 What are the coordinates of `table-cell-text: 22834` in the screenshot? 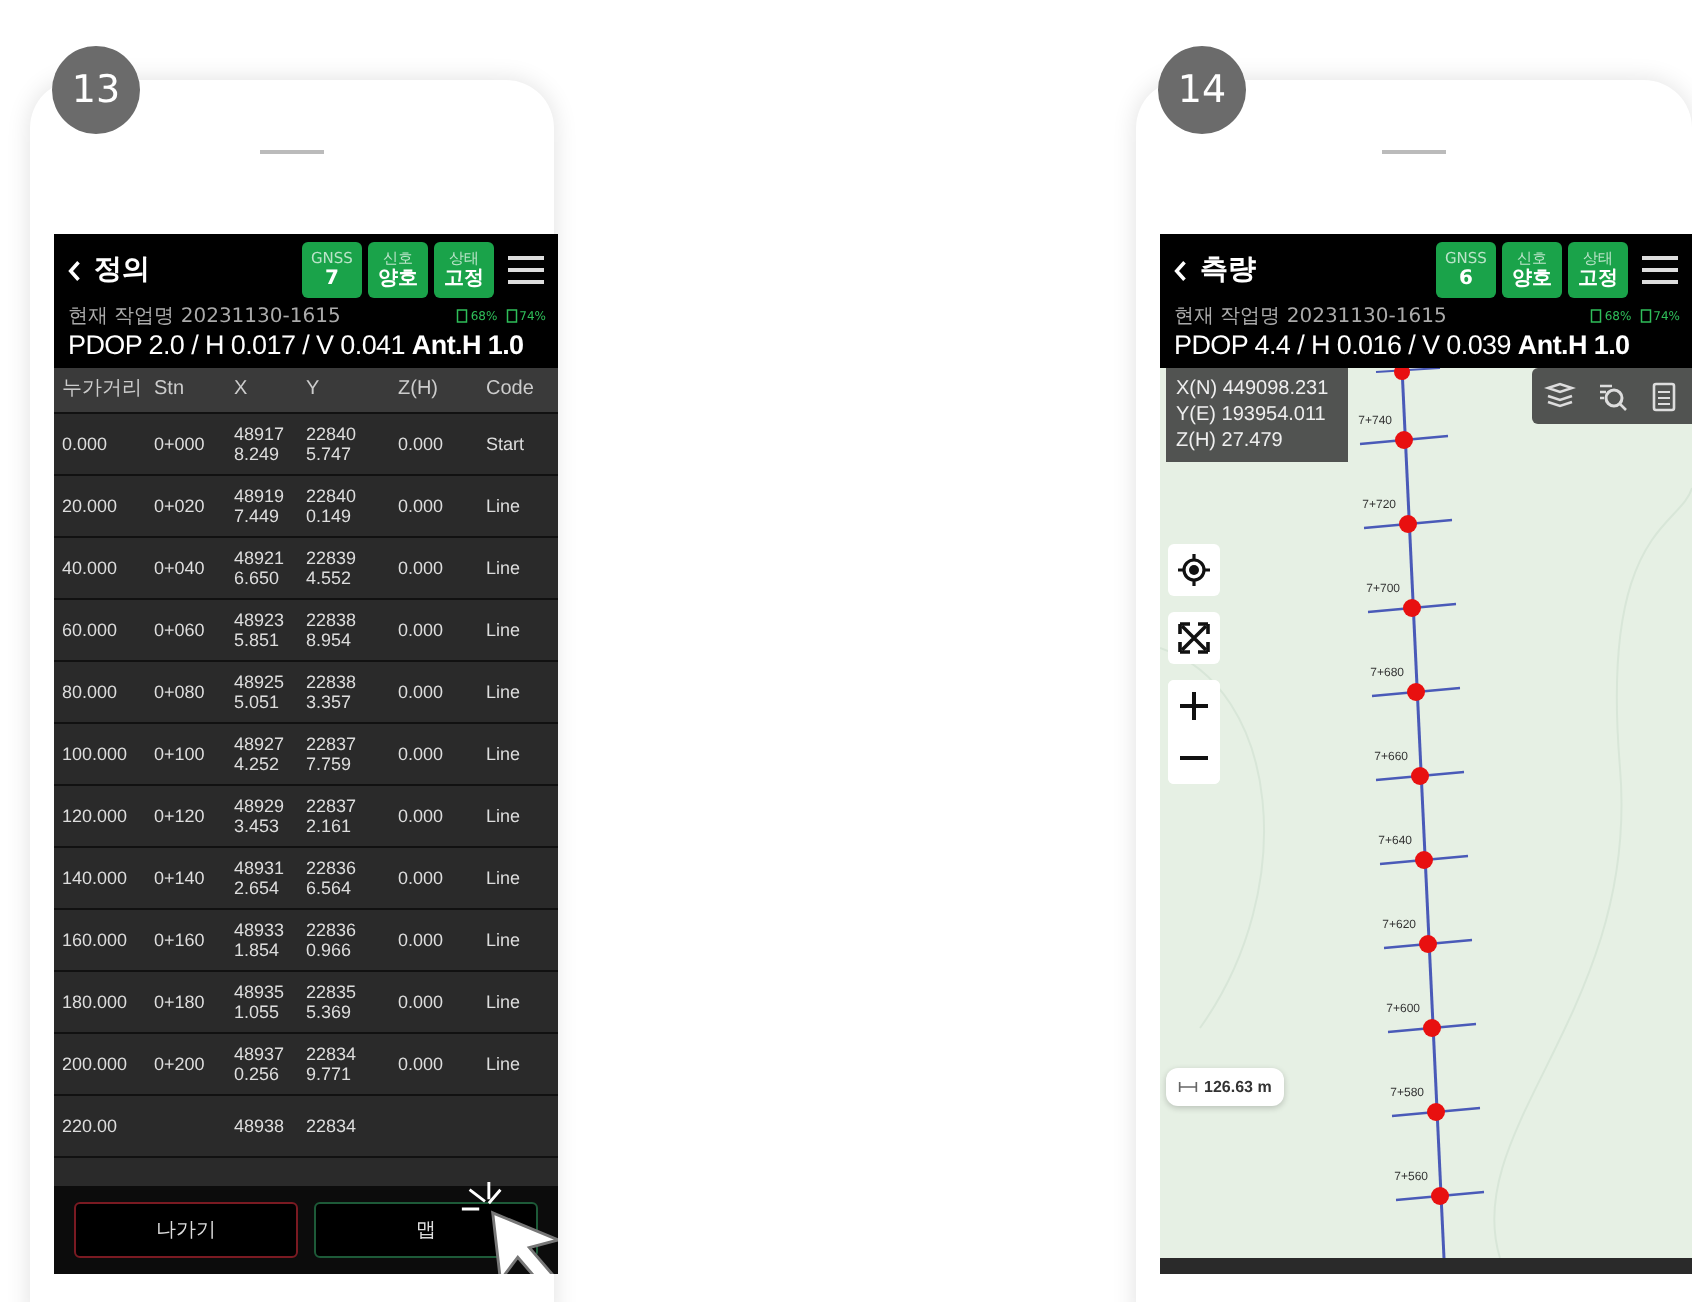 It's located at (332, 1126).